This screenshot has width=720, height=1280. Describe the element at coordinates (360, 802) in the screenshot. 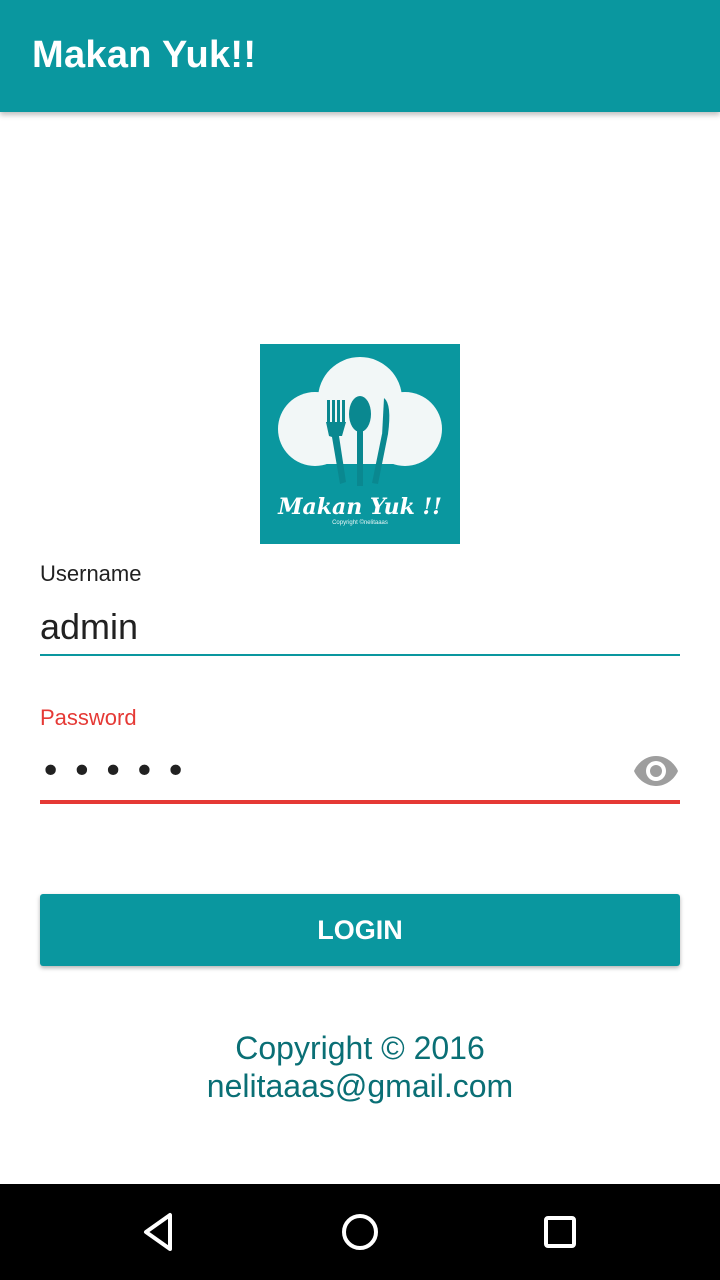

I see `password-underline` at that location.